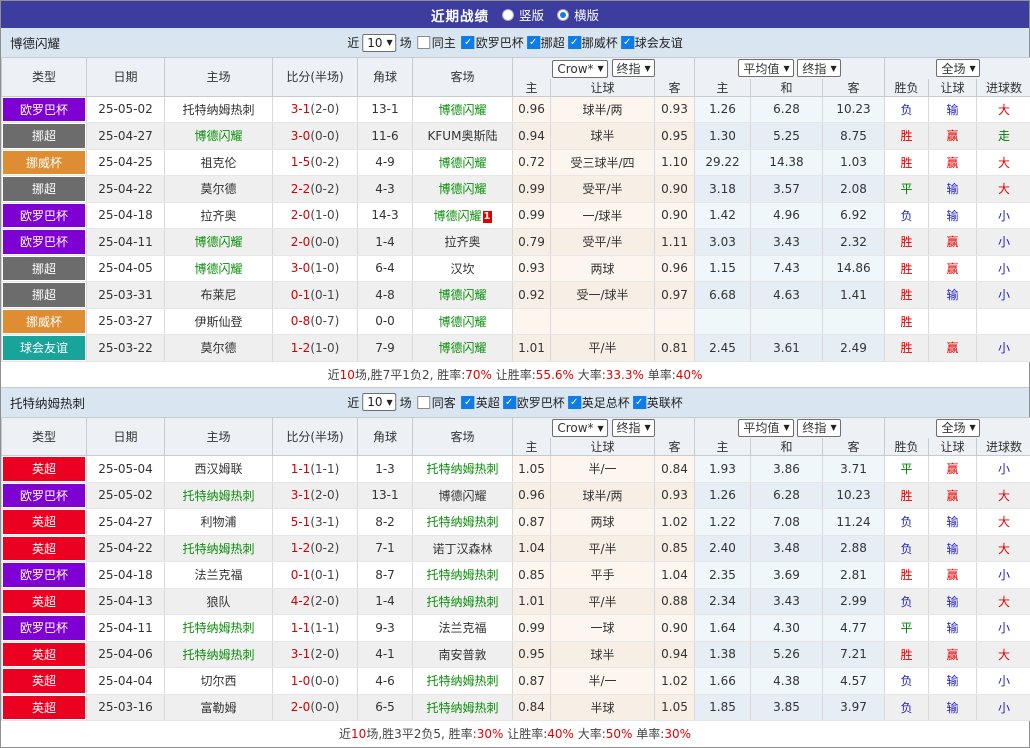  Describe the element at coordinates (481, 402) in the screenshot. I see `league-filter-checkbox: ✓英超` at that location.